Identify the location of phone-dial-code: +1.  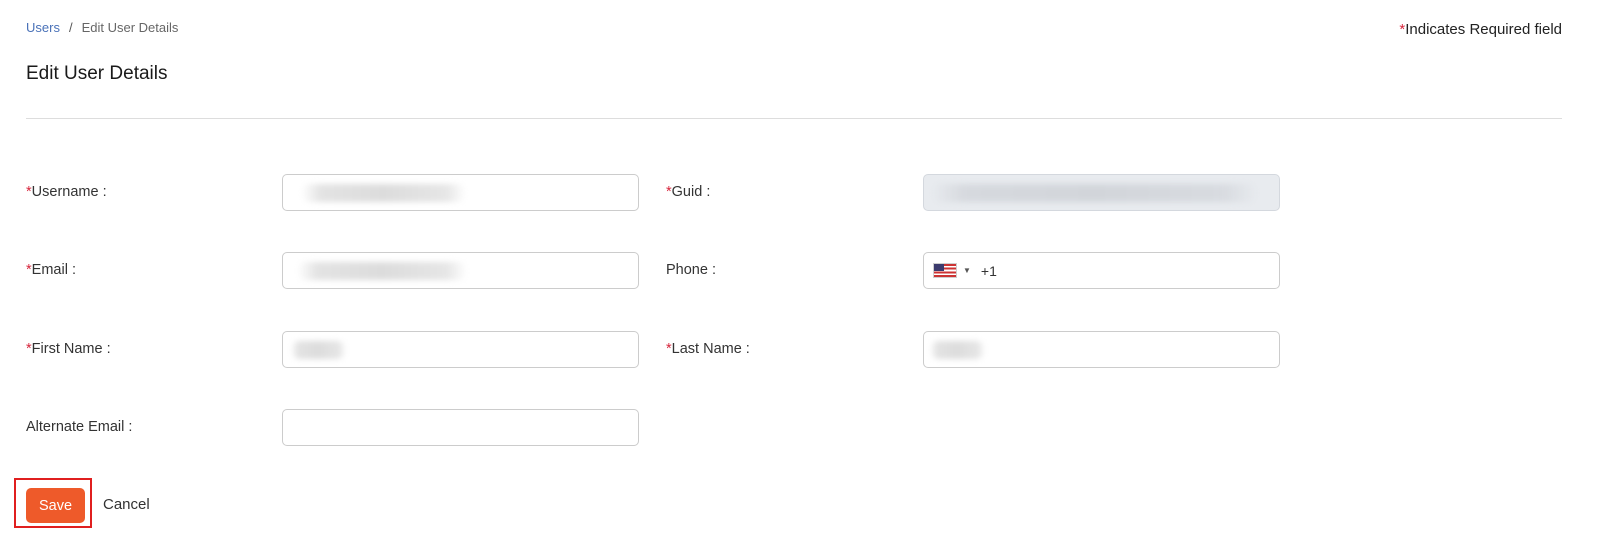
(988, 270).